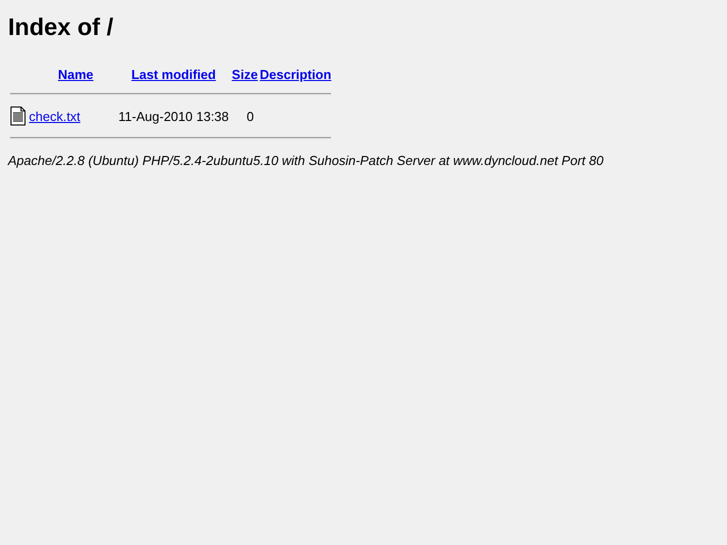 The height and width of the screenshot is (545, 727). Describe the element at coordinates (173, 116) in the screenshot. I see `modified-date: 11-Aug-2010 13:38` at that location.